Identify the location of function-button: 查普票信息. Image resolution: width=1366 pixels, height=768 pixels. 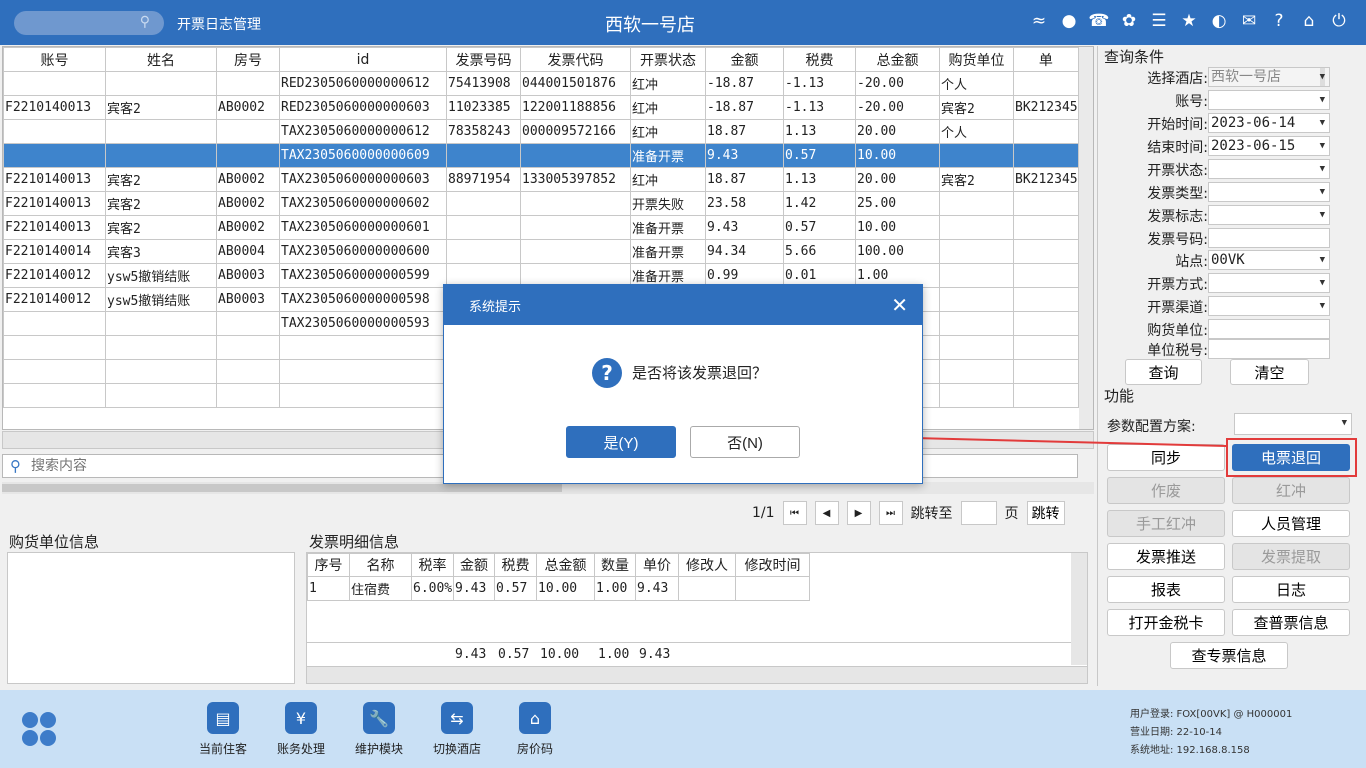
(1291, 622).